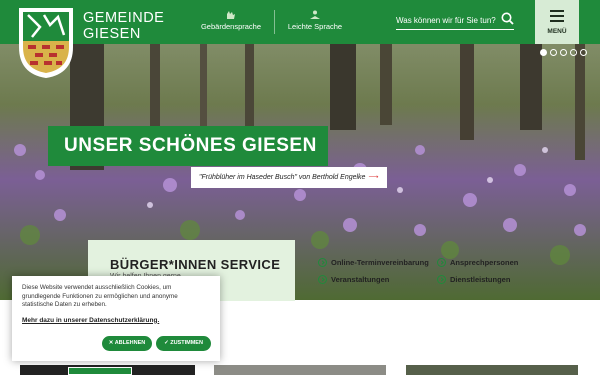  Describe the element at coordinates (188, 146) in the screenshot. I see `hero-title: UNSER SCHÖNES GIESEN` at that location.